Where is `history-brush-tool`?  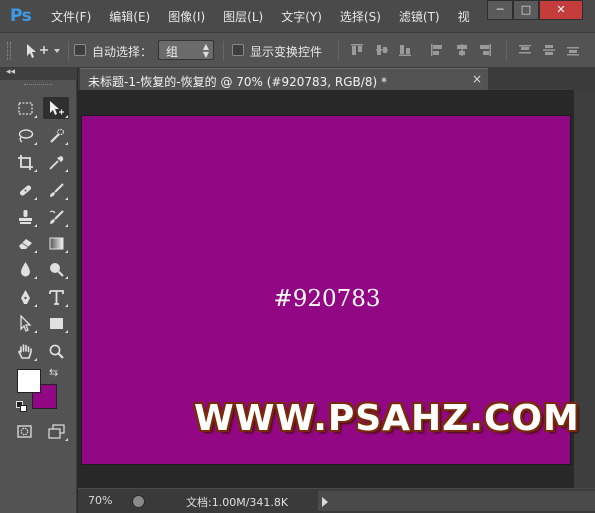 history-brush-tool is located at coordinates (56, 217).